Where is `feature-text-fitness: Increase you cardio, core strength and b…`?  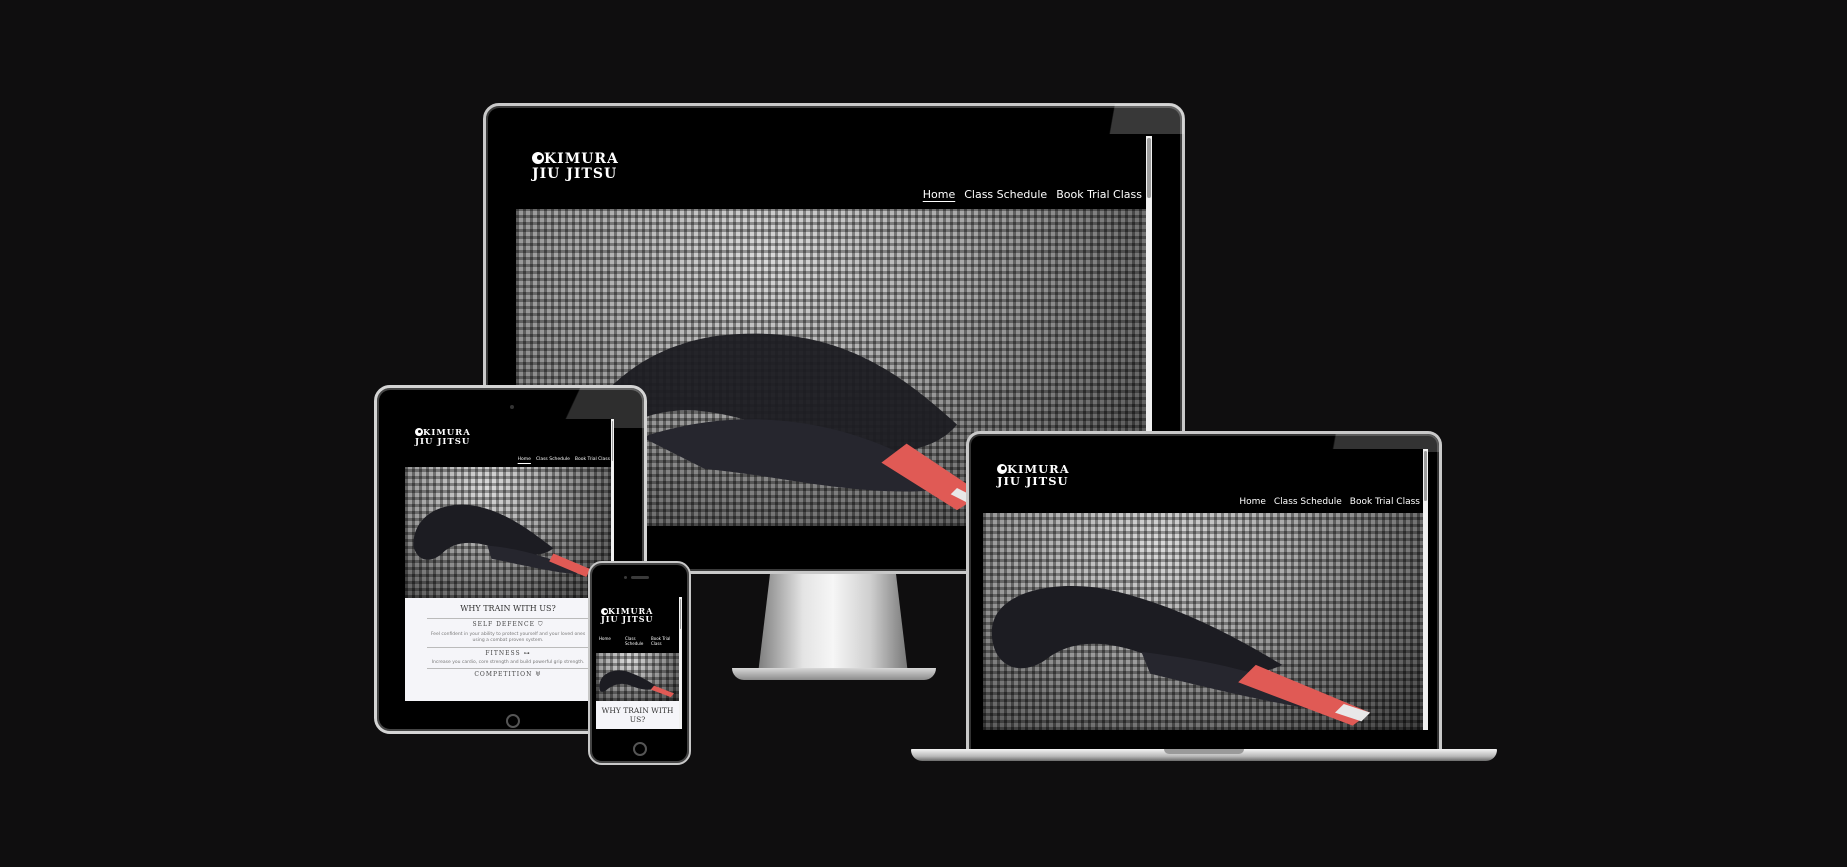
feature-text-fitness: Increase you cardio, core strength and b… is located at coordinates (508, 662).